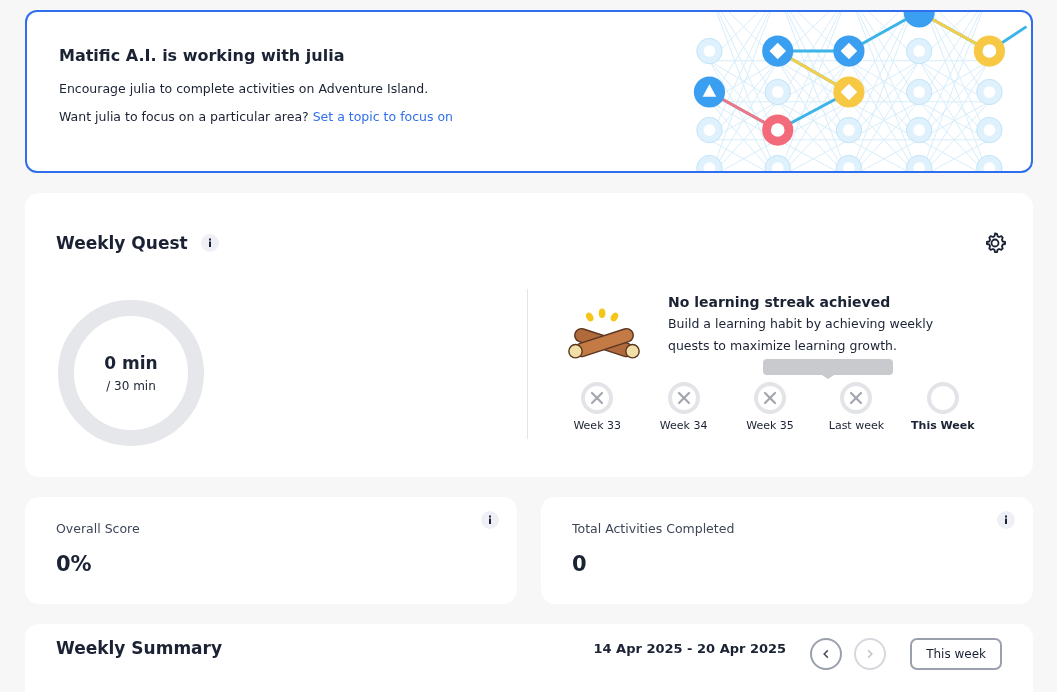  What do you see at coordinates (770, 425) in the screenshot?
I see `week-label: Week 35` at bounding box center [770, 425].